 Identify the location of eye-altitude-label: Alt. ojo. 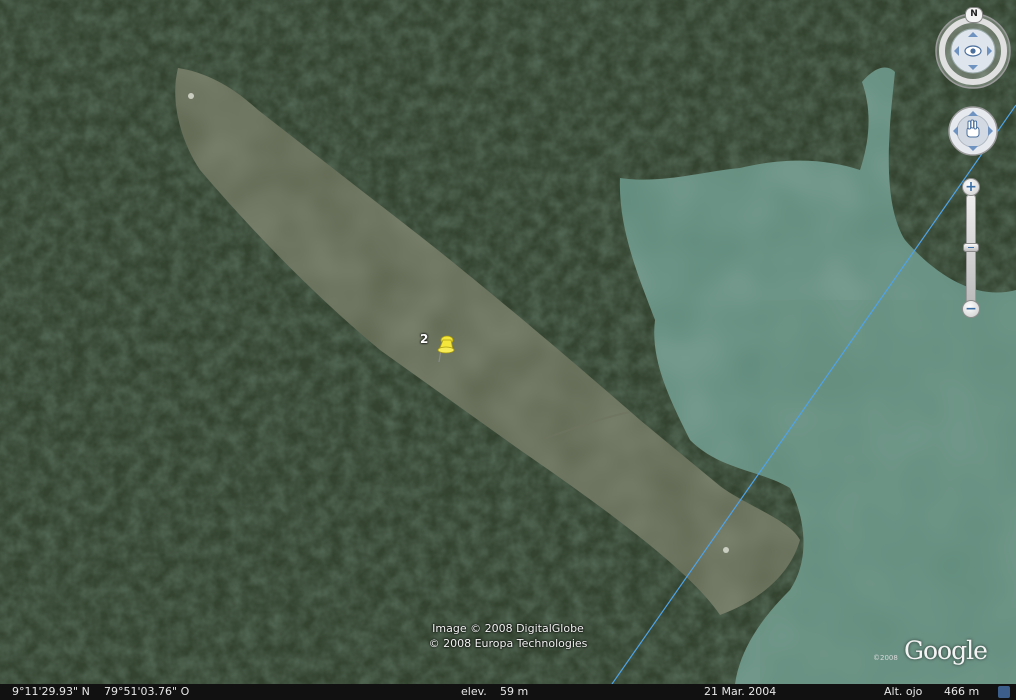
(903, 691).